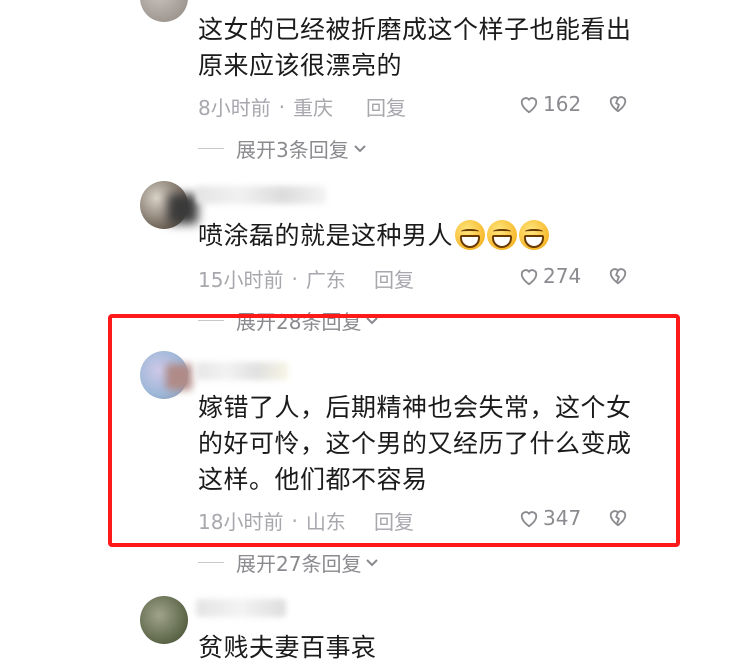 This screenshot has height=670, width=744. Describe the element at coordinates (326, 235) in the screenshot. I see `comment-text-line: 喷涂磊的就是这种男人` at that location.